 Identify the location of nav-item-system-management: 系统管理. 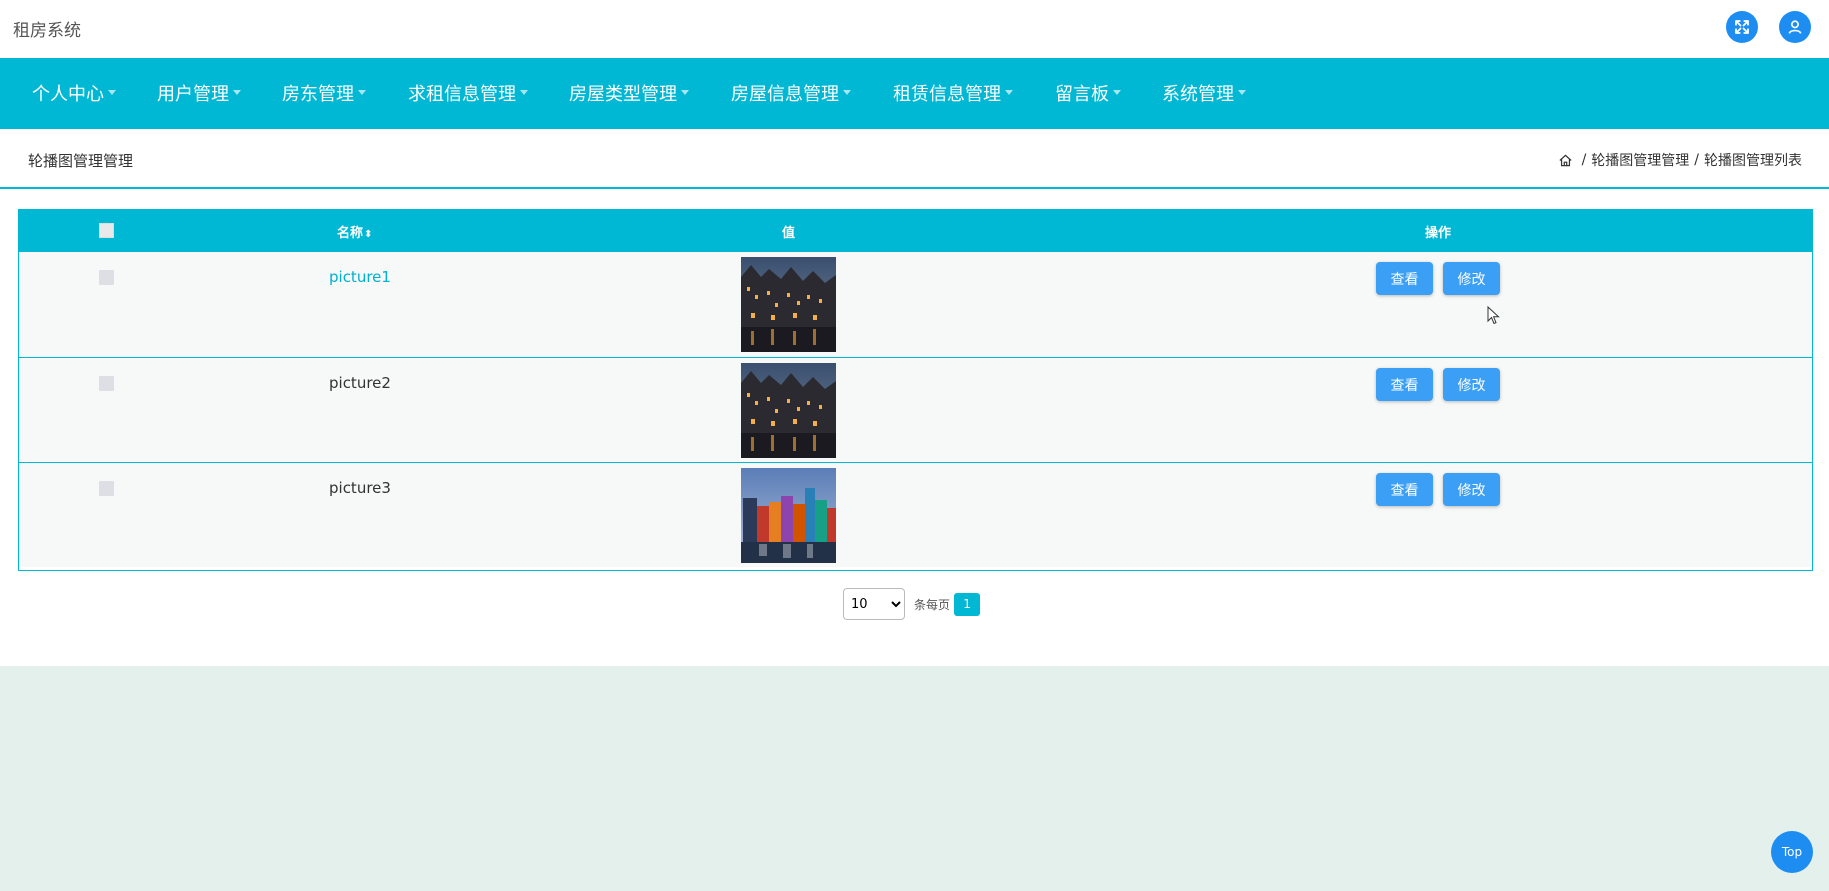
(1204, 93).